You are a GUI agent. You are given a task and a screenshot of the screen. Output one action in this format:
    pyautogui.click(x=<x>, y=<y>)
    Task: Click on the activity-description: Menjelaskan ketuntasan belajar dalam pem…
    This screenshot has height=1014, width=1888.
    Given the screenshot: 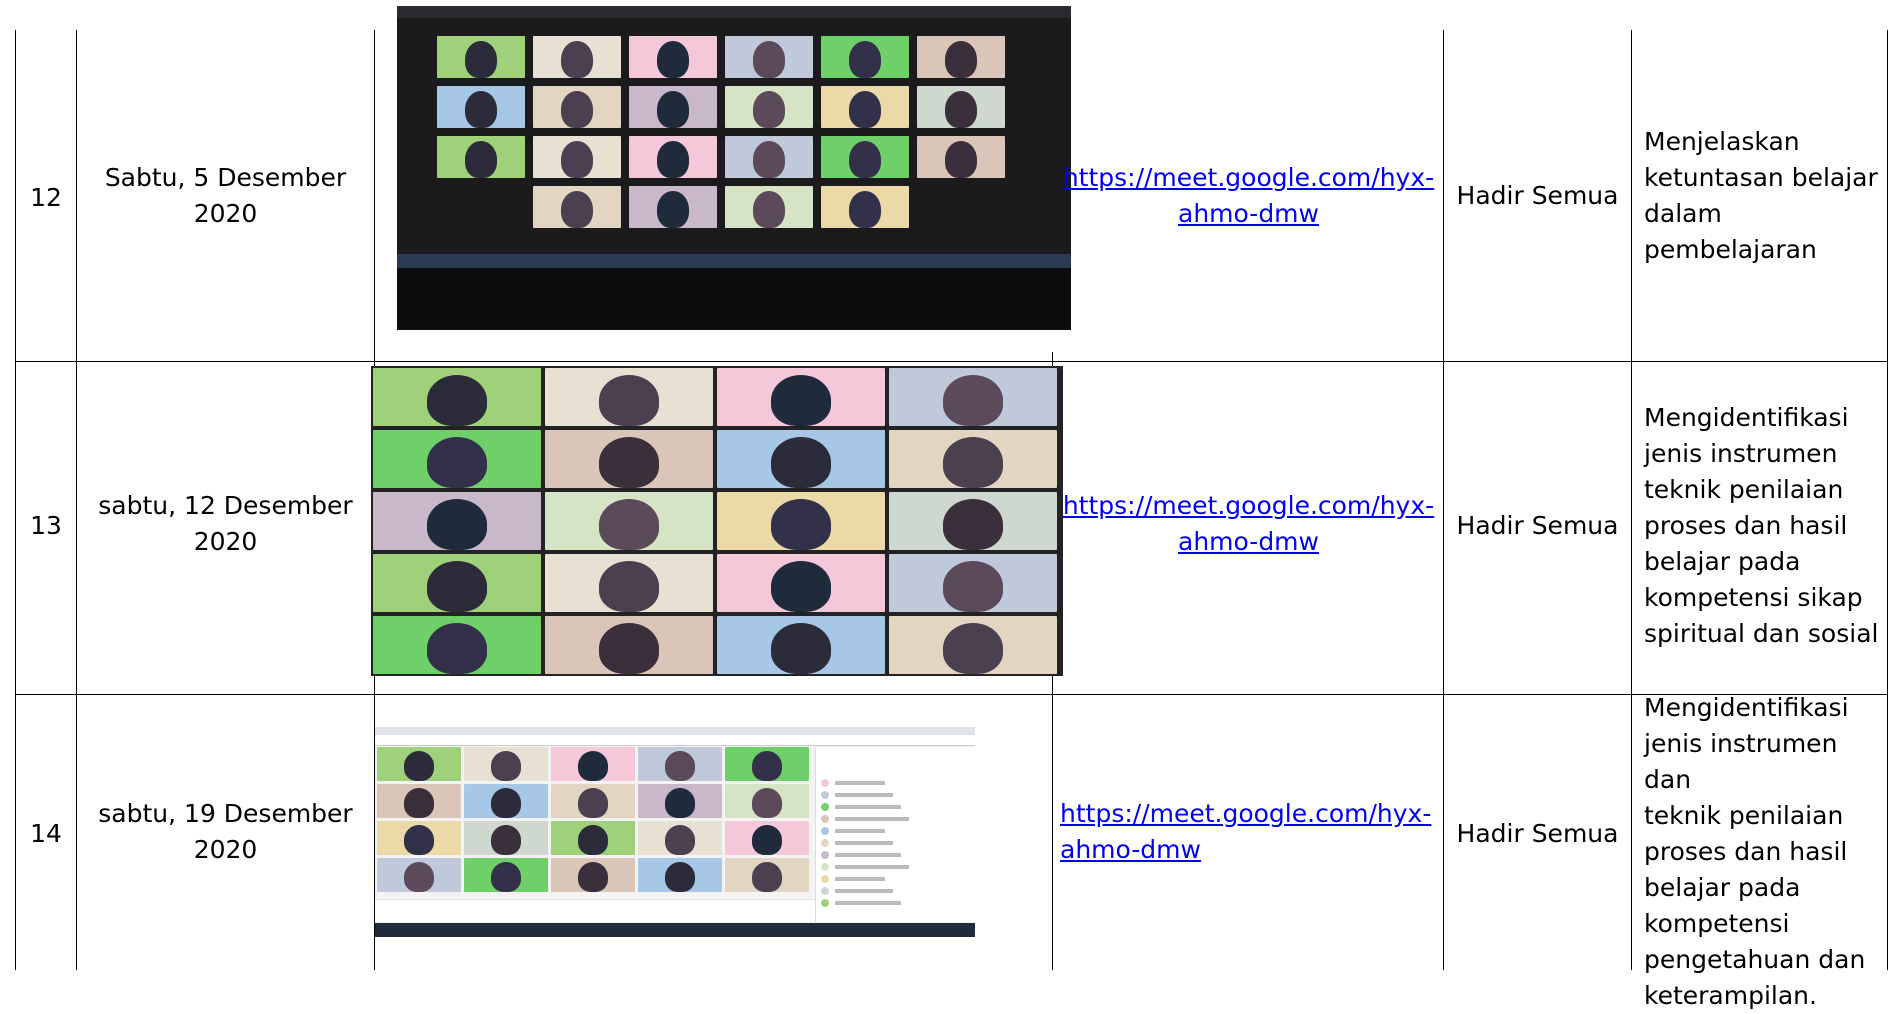 What is the action you would take?
    pyautogui.click(x=1764, y=196)
    